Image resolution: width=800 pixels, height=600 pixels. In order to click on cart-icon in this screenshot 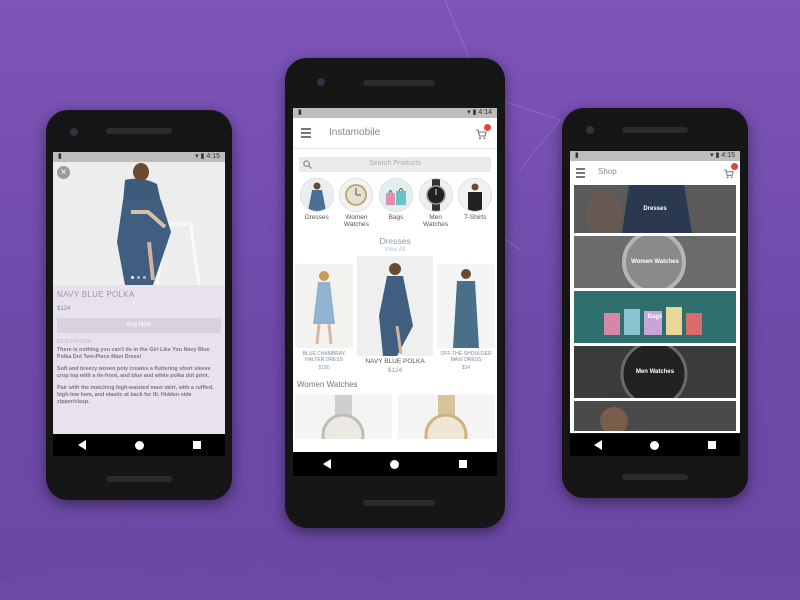, I will do `click(729, 174)`.